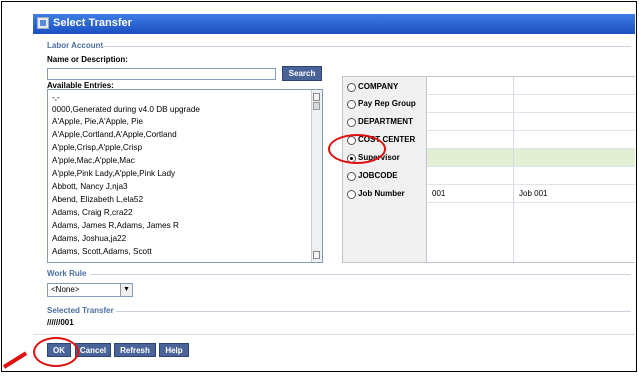  What do you see at coordinates (92, 212) in the screenshot?
I see `list-item: Adams, Craig R,cra22` at bounding box center [92, 212].